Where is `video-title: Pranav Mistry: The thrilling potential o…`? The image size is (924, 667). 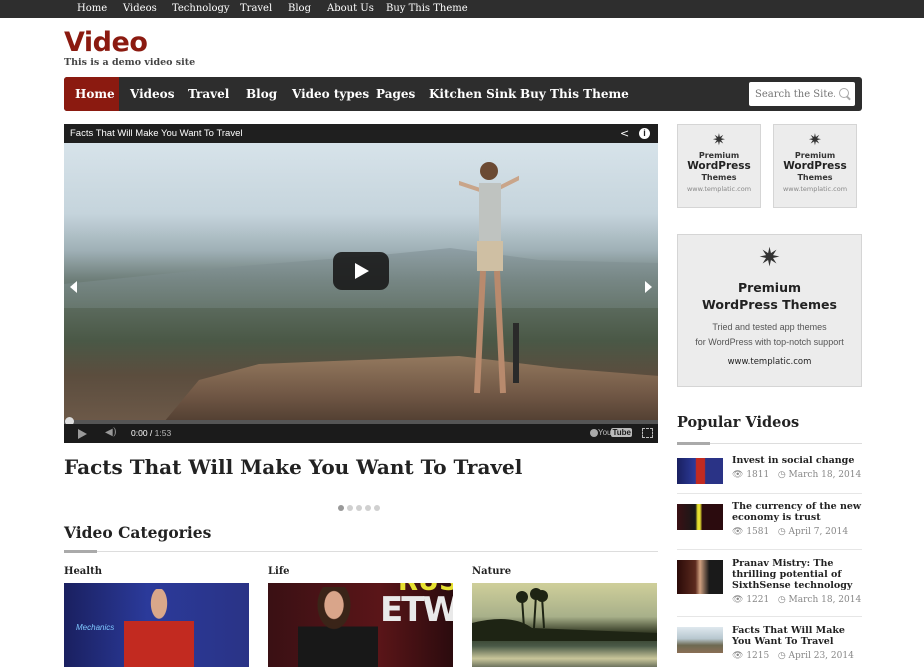 video-title: Pranav Mistry: The thrilling potential o… is located at coordinates (797, 574).